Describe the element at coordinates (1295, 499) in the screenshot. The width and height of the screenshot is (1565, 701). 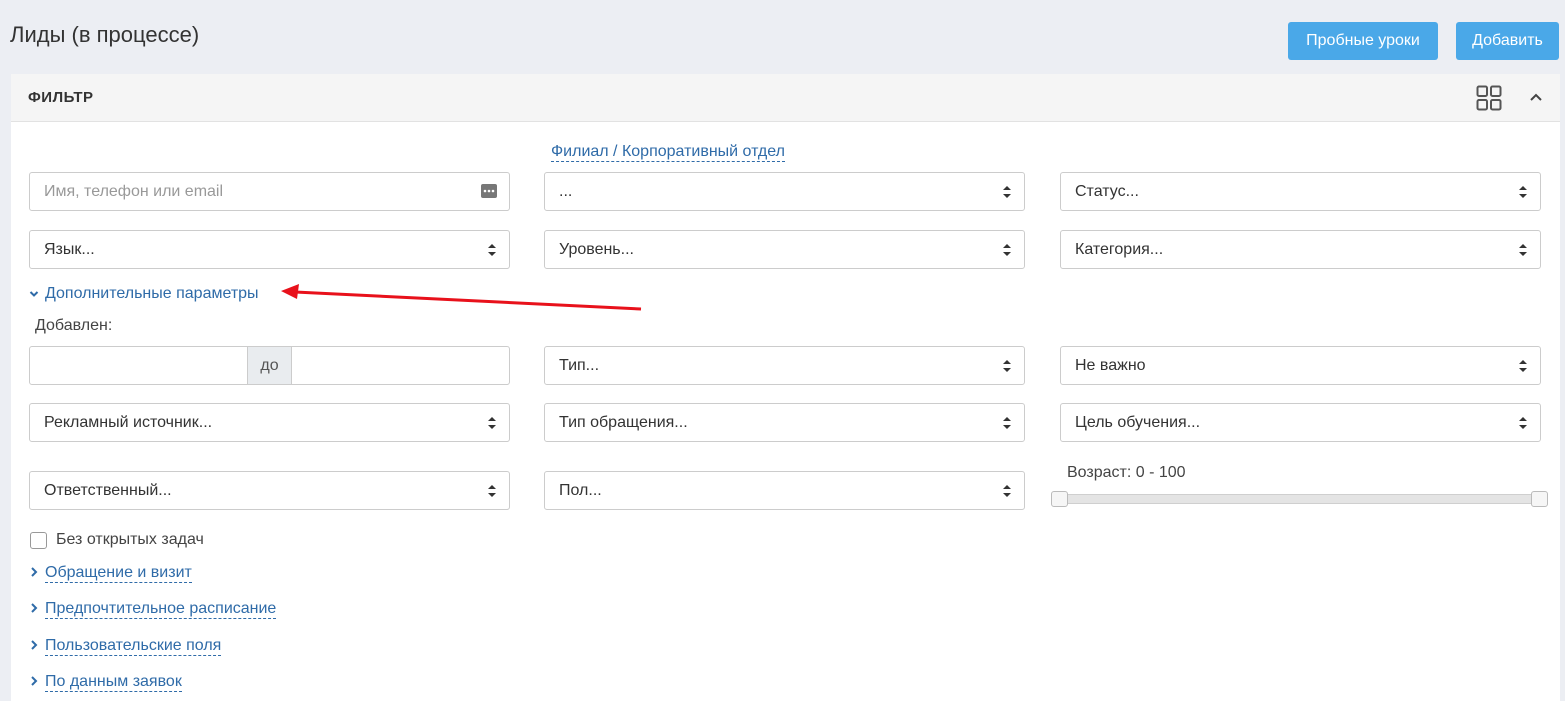
I see `age-slider-track` at that location.